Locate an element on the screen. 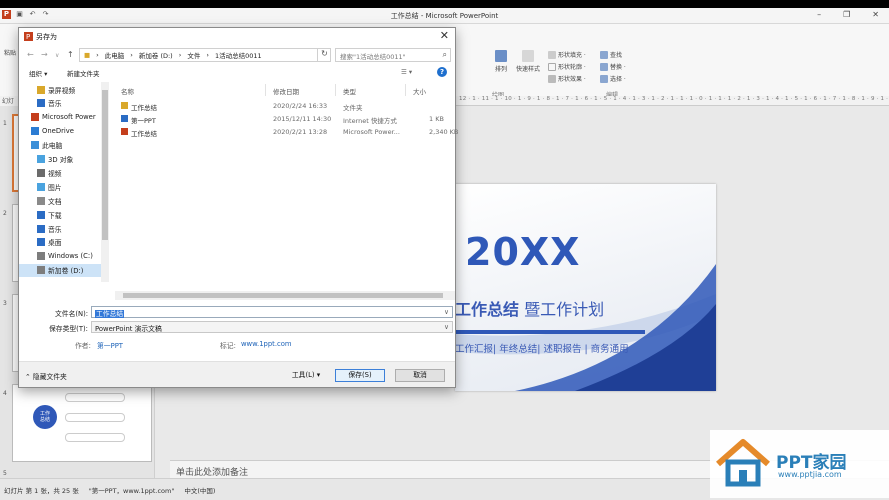 The image size is (889, 500). column-header-date: 修改日期 is located at coordinates (286, 91).